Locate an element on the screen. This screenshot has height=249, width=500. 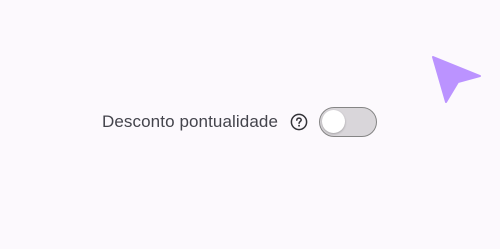
pointer-arrow-icon is located at coordinates (456, 79).